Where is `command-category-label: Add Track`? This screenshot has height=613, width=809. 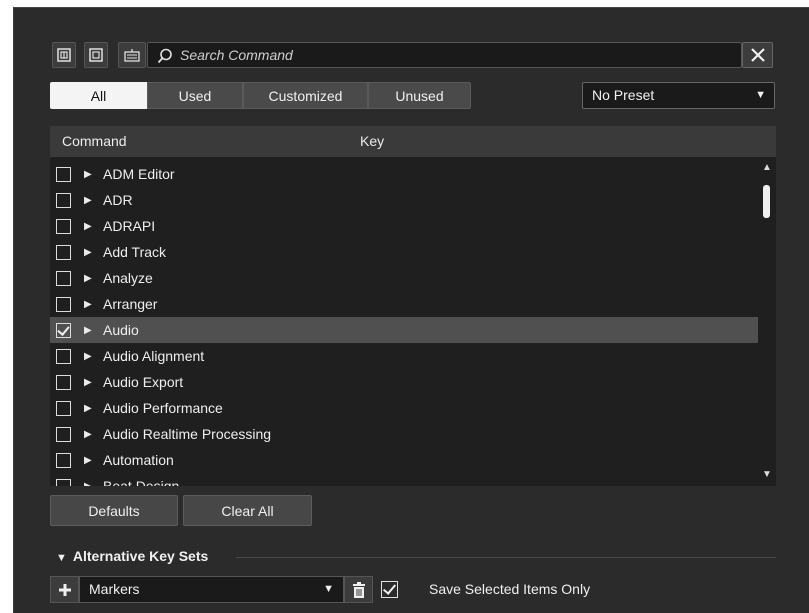 command-category-label: Add Track is located at coordinates (135, 252).